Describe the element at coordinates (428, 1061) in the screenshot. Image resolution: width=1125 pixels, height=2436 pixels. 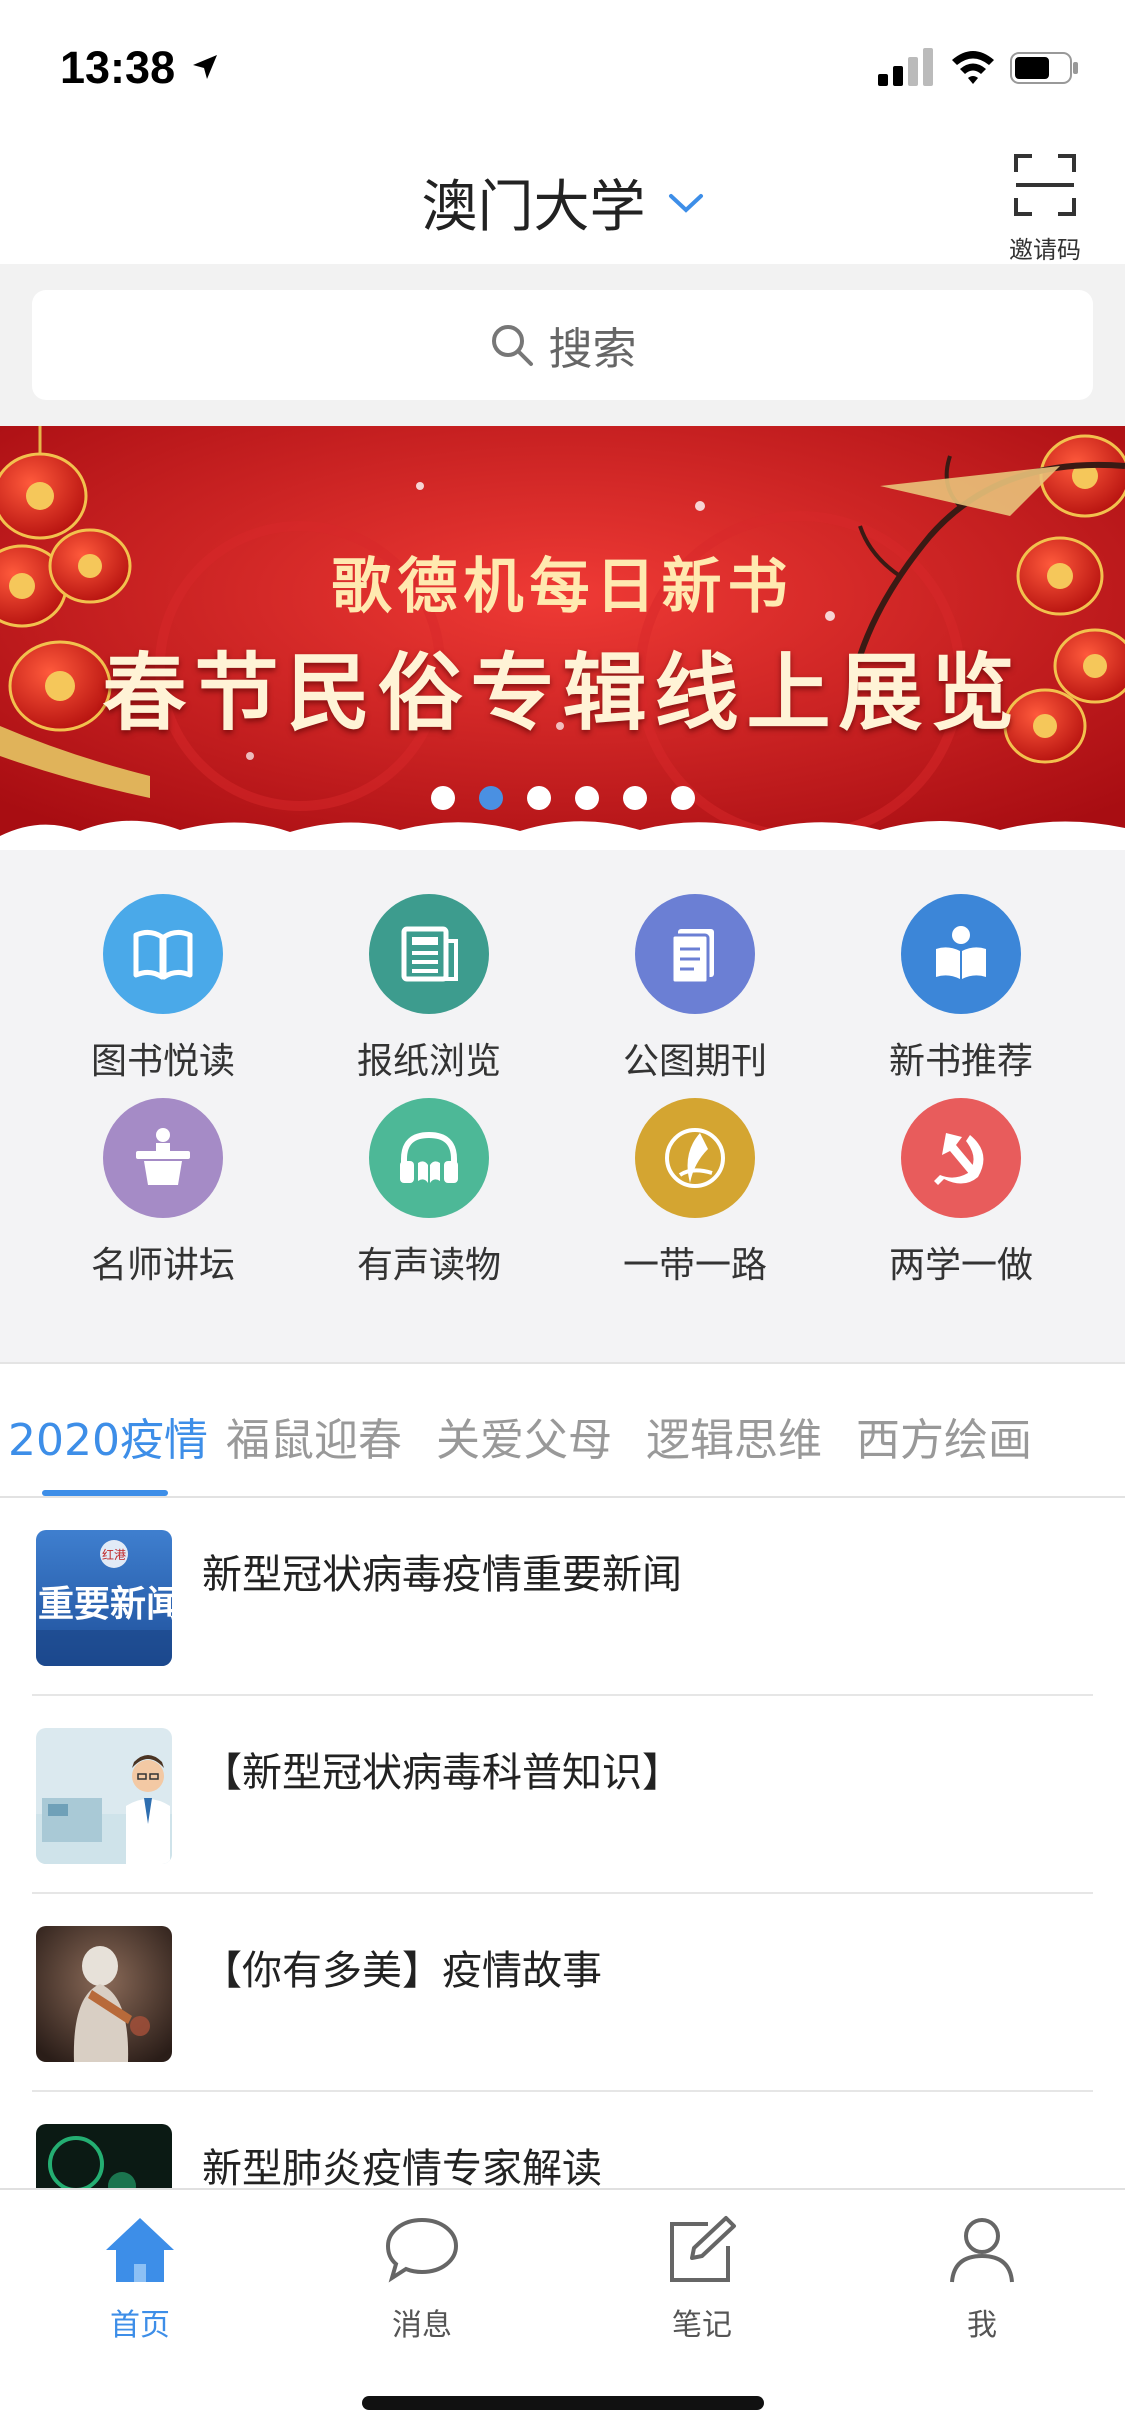
I see `grid-label: 报纸浏览` at that location.